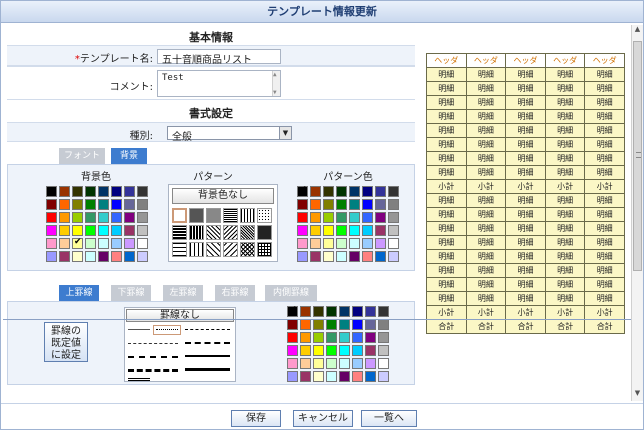  I want to click on tab-border-left: 左罫線, so click(183, 293).